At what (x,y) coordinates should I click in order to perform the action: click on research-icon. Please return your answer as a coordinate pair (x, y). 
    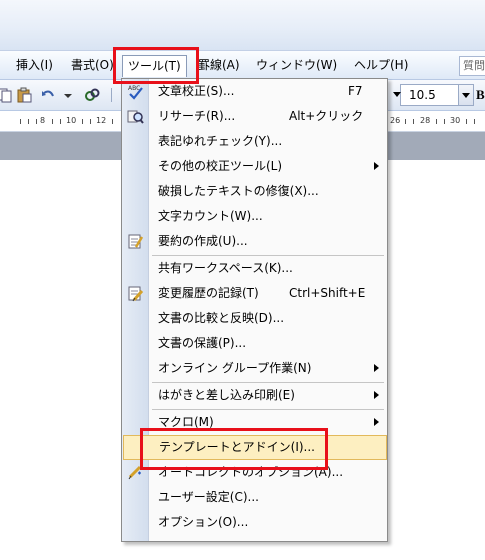
    Looking at the image, I should click on (135, 117).